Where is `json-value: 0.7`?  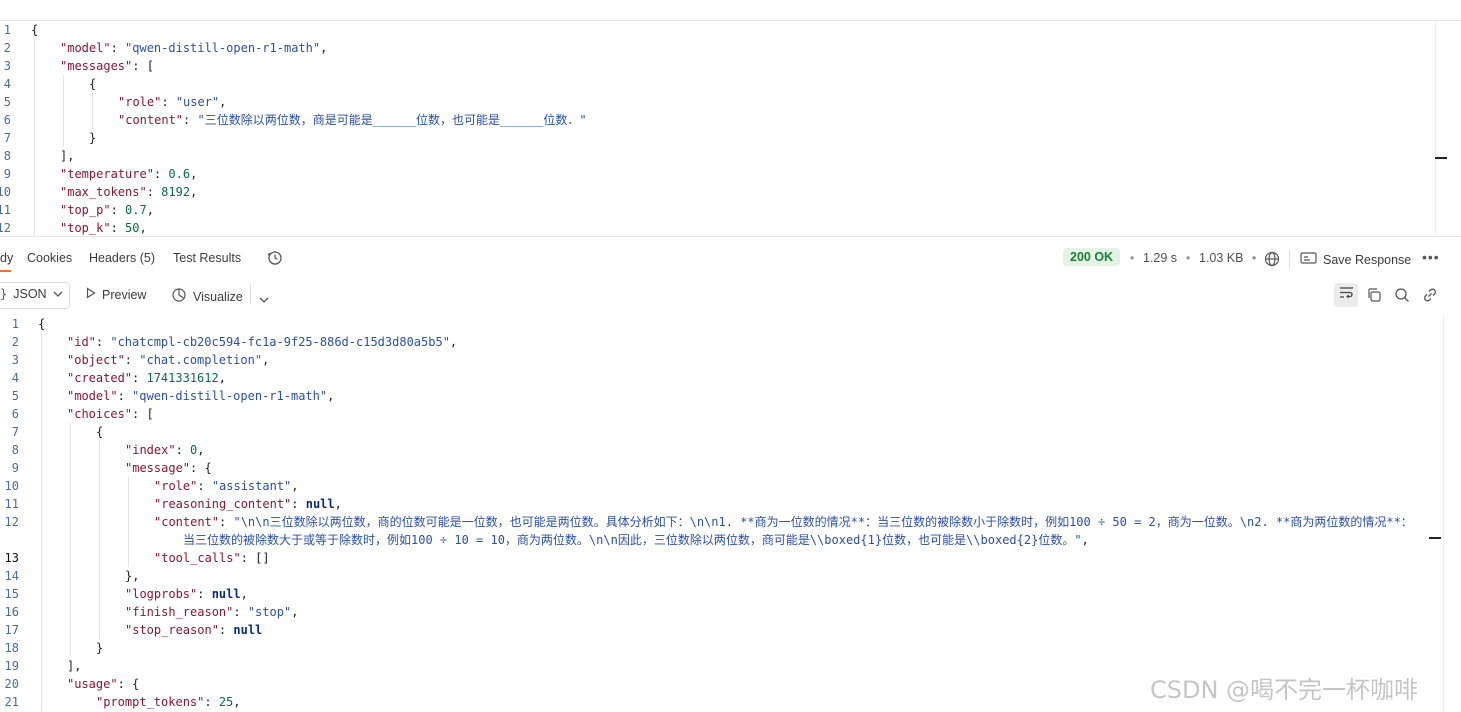
json-value: 0.7 is located at coordinates (136, 210).